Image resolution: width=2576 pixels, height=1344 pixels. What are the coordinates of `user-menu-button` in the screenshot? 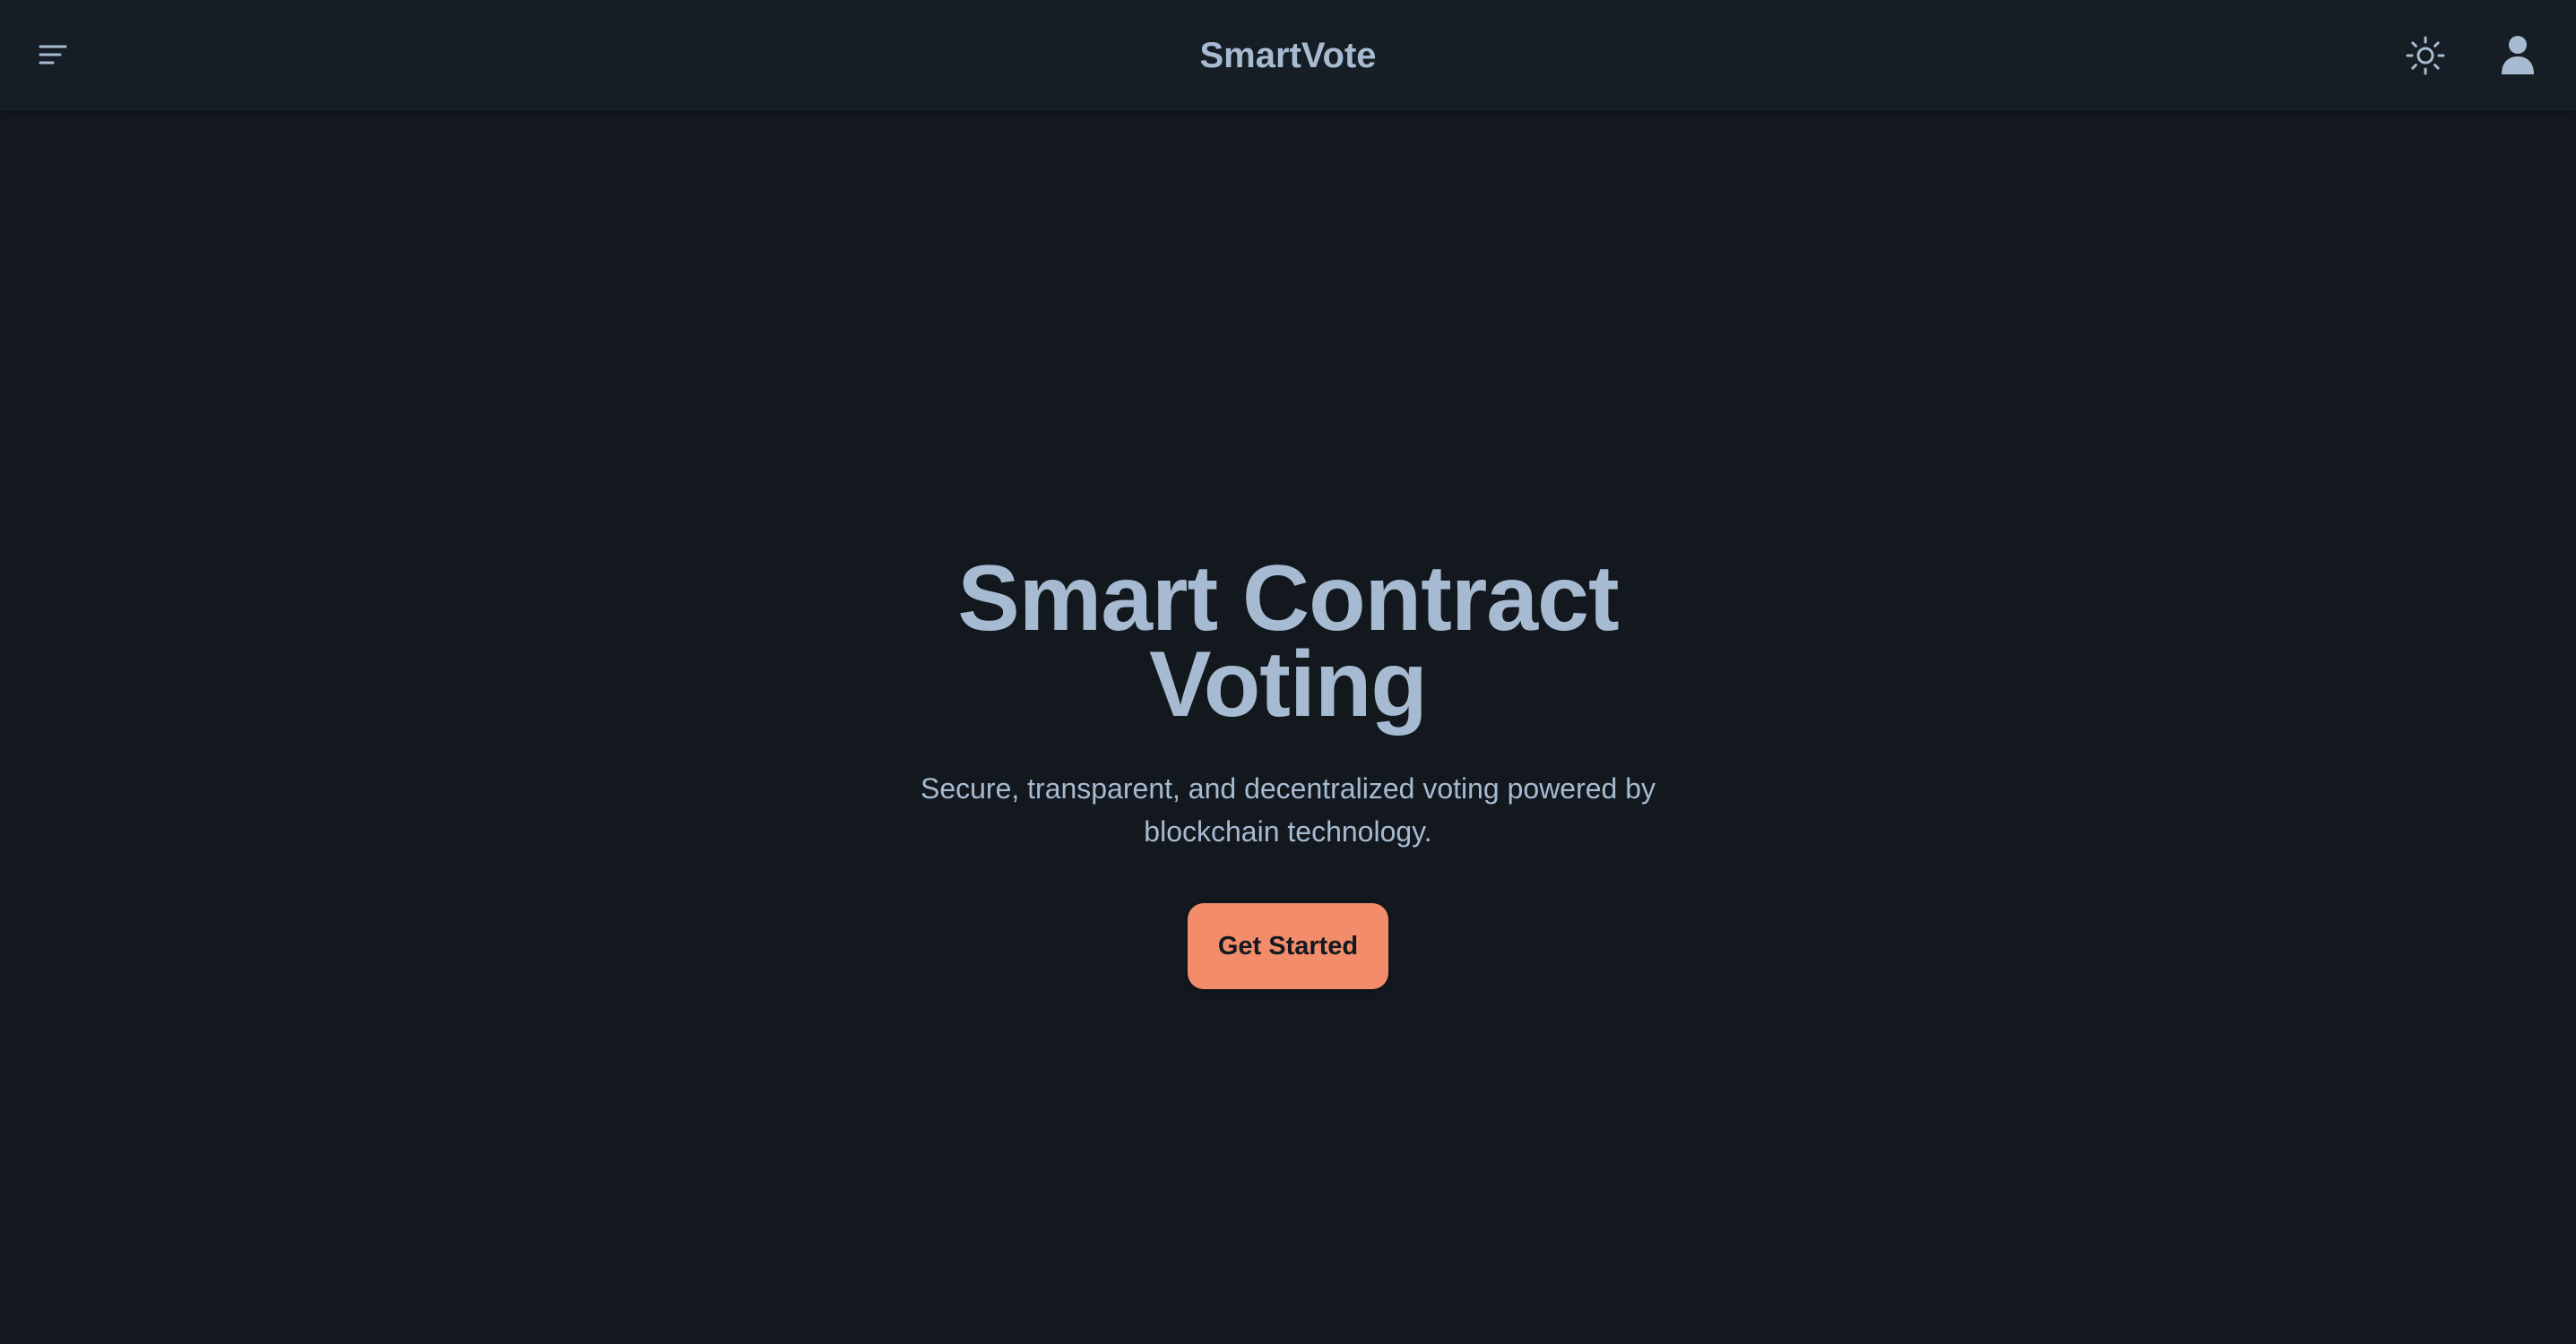 It's located at (2518, 55).